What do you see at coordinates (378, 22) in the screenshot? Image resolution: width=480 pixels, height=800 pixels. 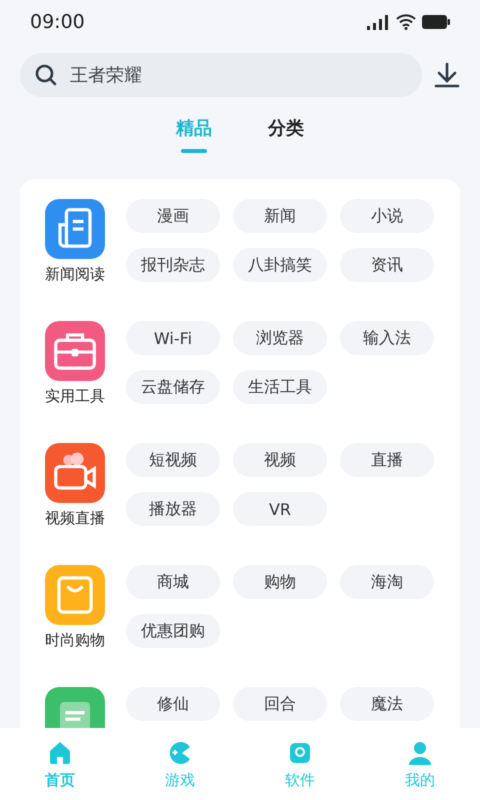 I see `signal-icon` at bounding box center [378, 22].